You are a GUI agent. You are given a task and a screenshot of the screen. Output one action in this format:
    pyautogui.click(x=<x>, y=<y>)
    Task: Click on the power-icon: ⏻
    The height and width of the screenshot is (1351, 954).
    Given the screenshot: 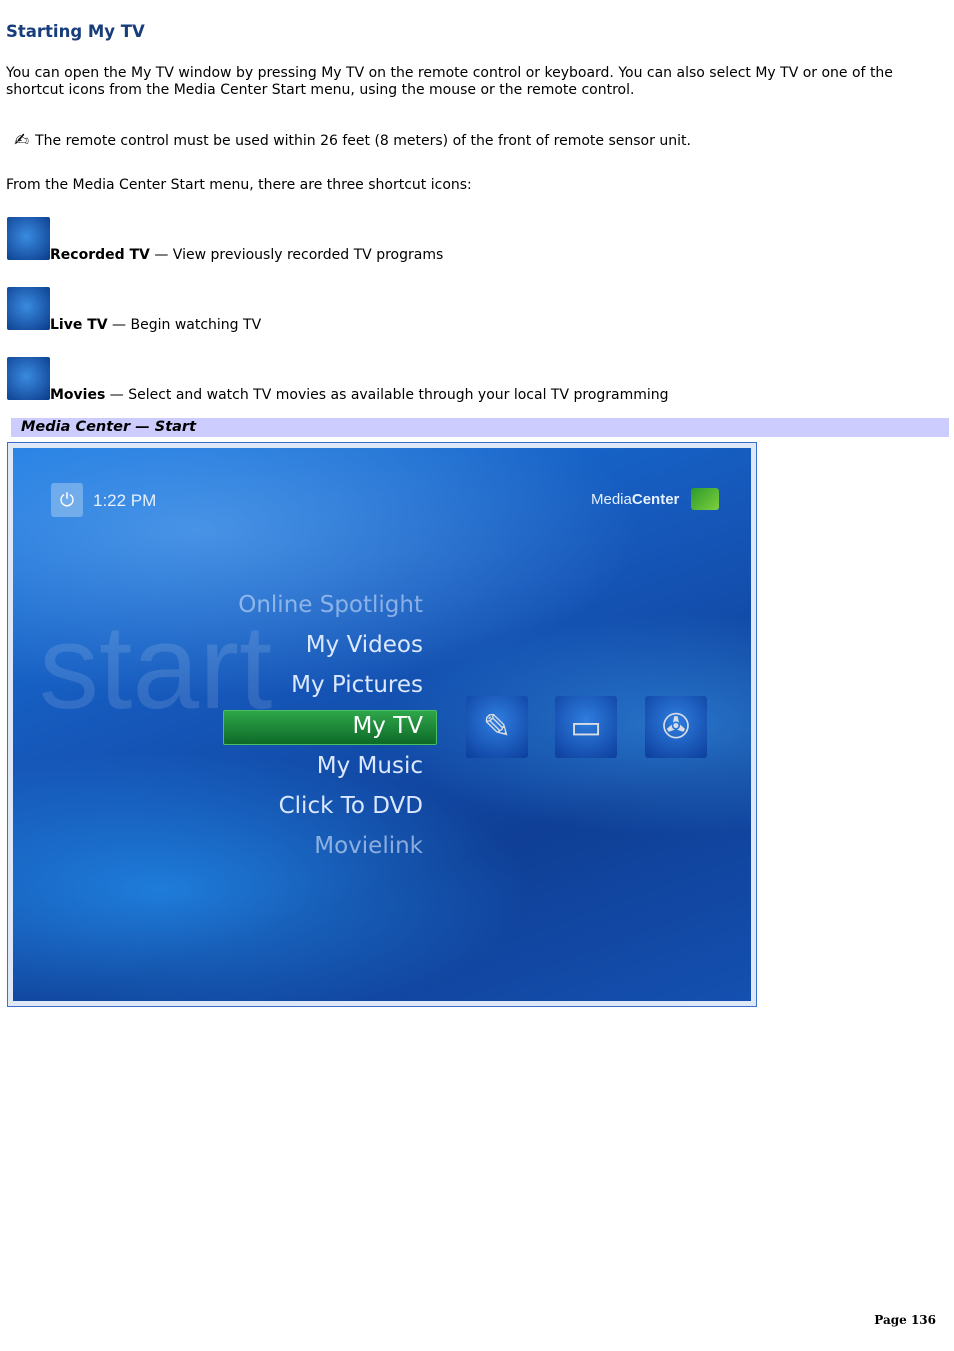 What is the action you would take?
    pyautogui.click(x=67, y=500)
    